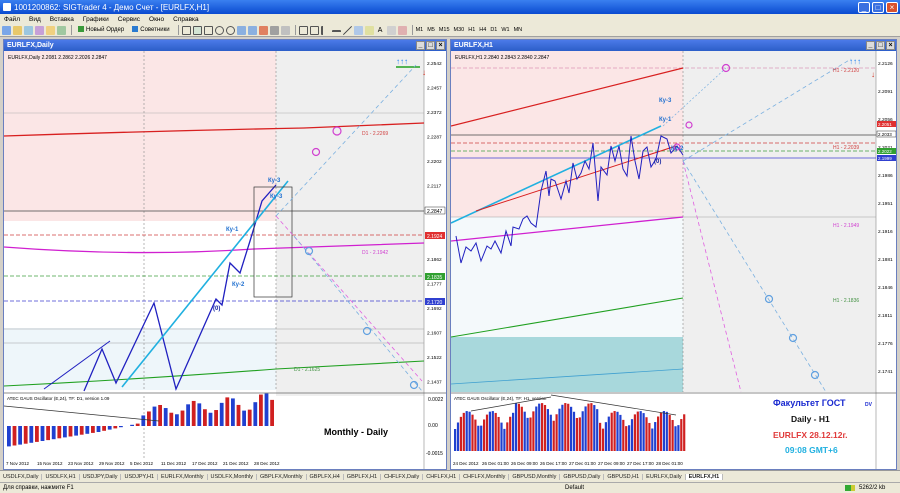  What do you see at coordinates (677, 149) in the screenshot?
I see `ky2-label: Ку-2` at bounding box center [677, 149].